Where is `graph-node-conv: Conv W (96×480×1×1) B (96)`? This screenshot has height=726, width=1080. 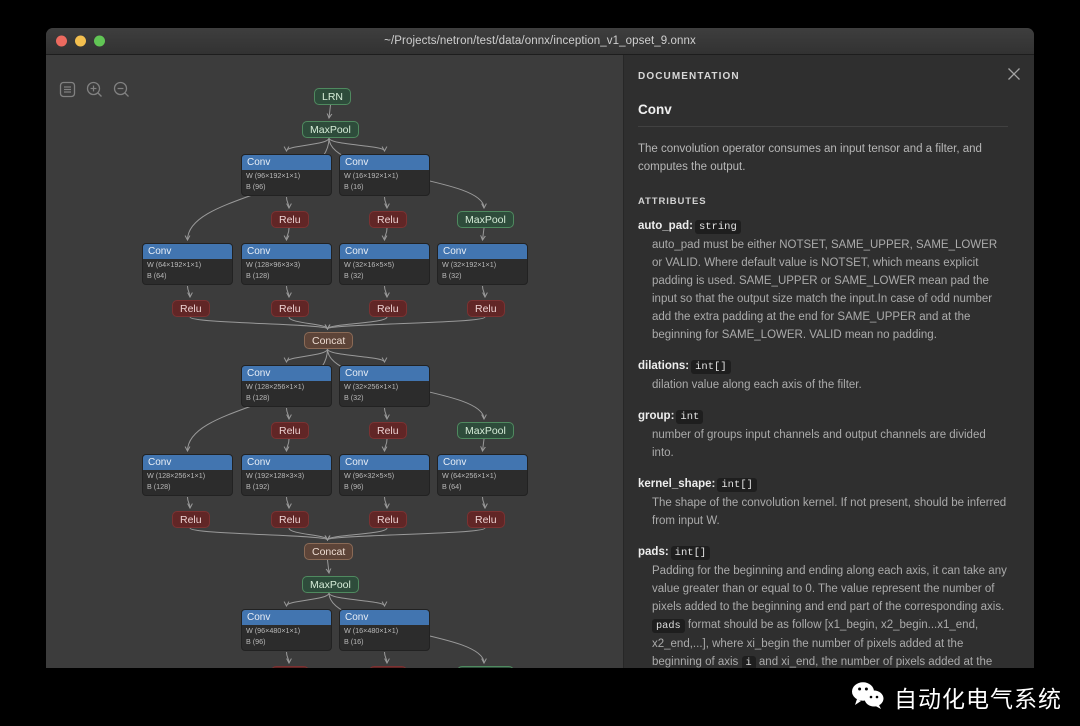
graph-node-conv: Conv W (96×480×1×1) B (96) is located at coordinates (286, 630).